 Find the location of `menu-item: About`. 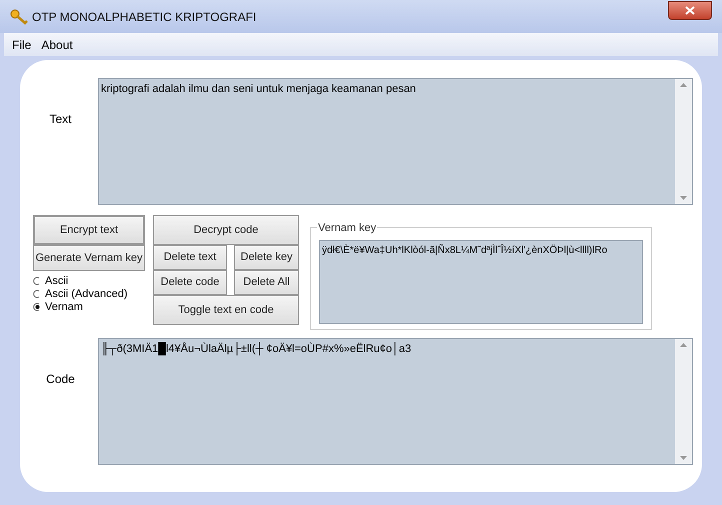

menu-item: About is located at coordinates (57, 45).